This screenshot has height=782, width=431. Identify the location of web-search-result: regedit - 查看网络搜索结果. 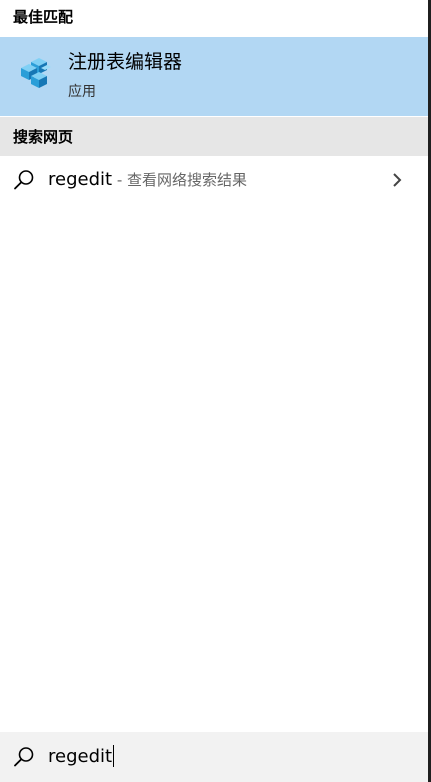
(214, 180).